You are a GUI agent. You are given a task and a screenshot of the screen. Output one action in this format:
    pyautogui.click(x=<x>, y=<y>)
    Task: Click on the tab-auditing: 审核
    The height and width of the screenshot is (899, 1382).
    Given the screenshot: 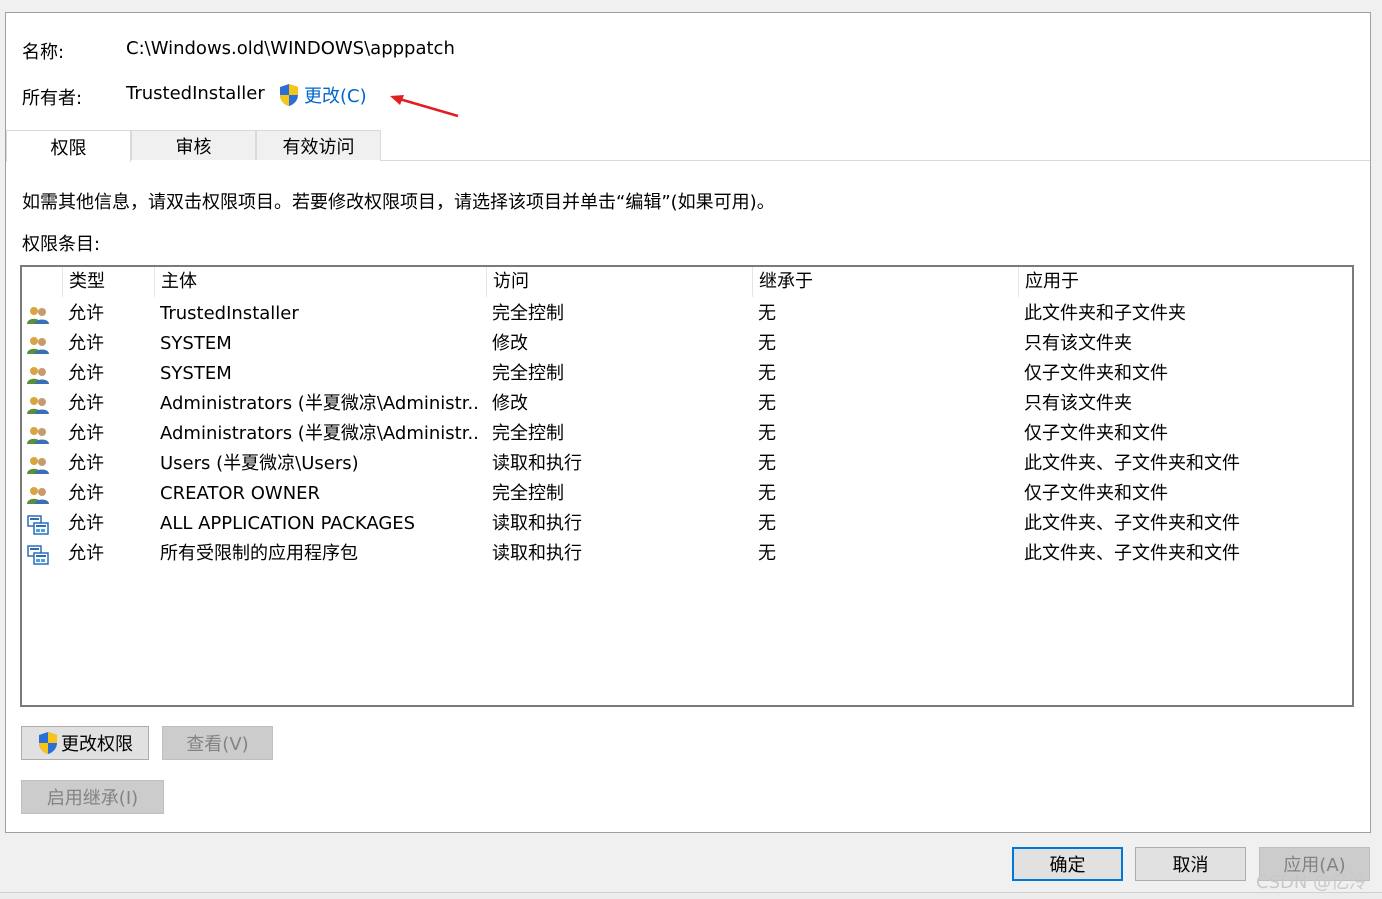 What is the action you would take?
    pyautogui.click(x=193, y=145)
    